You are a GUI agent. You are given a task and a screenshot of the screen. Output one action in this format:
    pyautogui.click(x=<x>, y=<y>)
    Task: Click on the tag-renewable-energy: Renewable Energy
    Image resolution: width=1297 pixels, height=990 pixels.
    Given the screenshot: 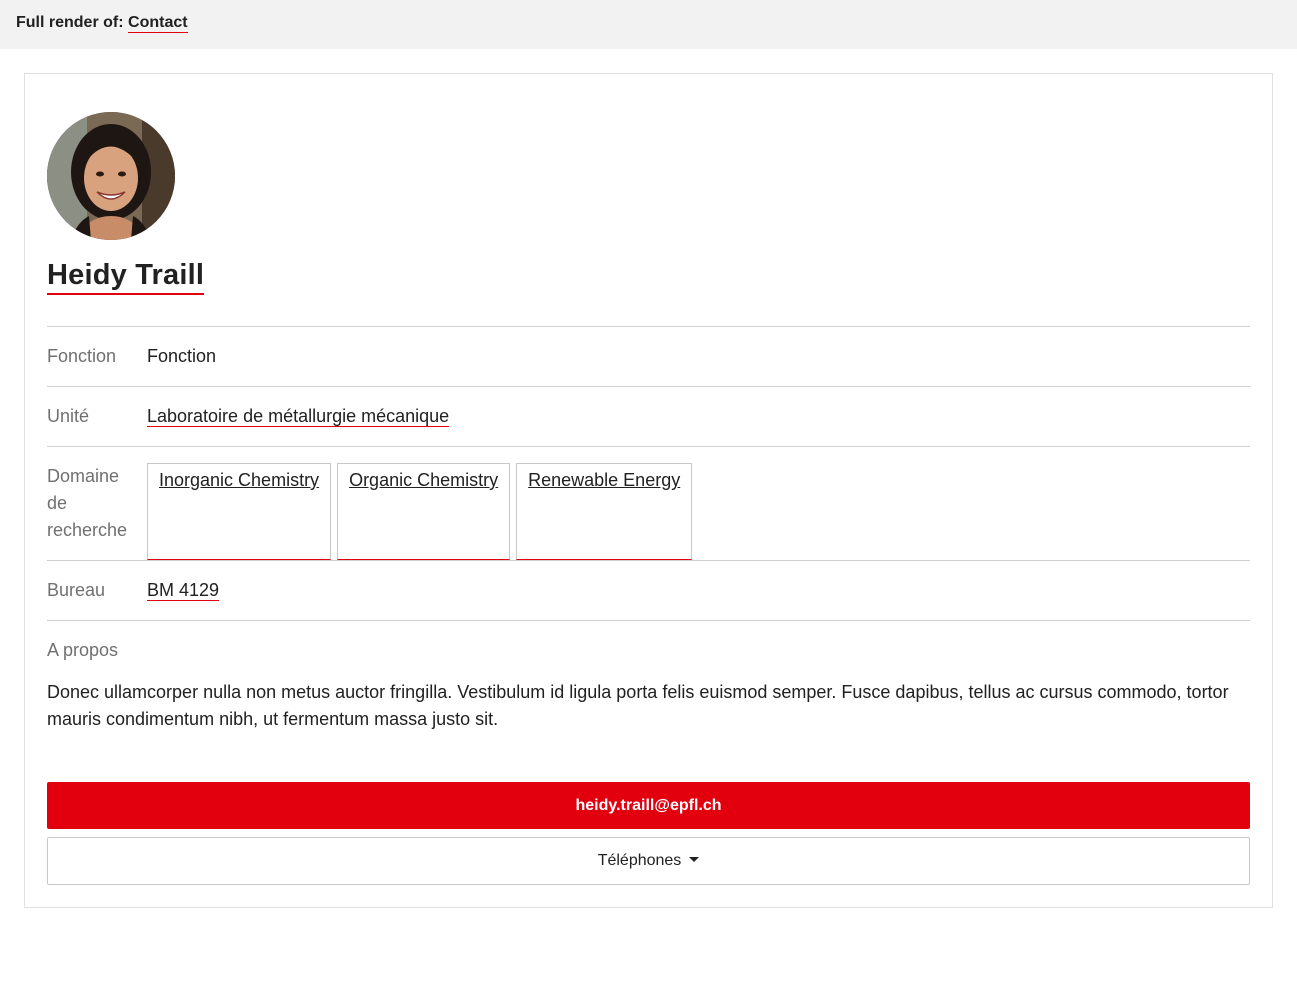 What is the action you would take?
    pyautogui.click(x=604, y=511)
    